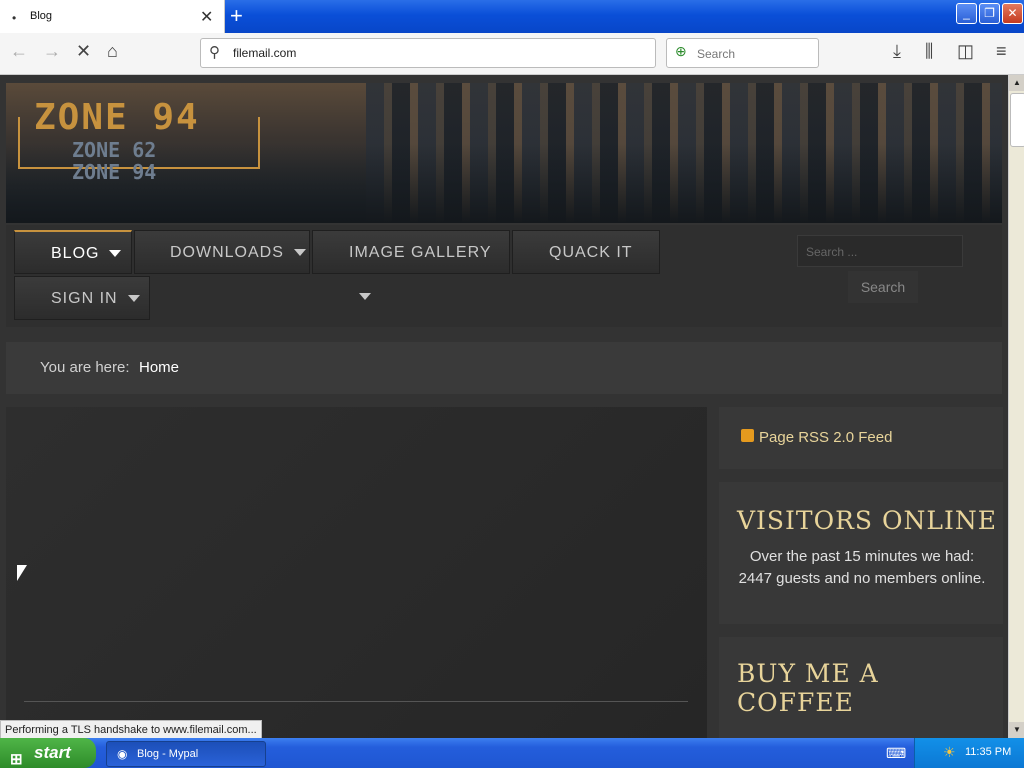 This screenshot has height=775, width=1024. I want to click on taskbar-item-browser: ◉ Blog - Mypal, so click(186, 754).